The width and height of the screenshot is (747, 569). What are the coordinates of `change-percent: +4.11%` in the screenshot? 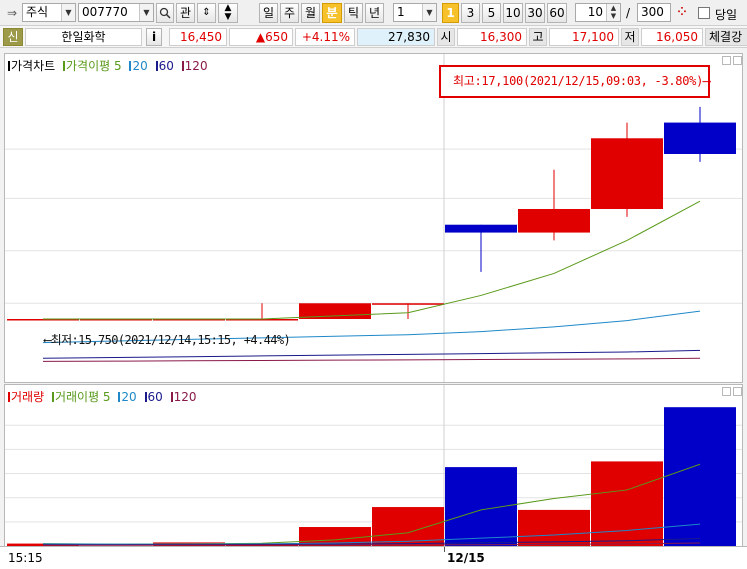 It's located at (325, 37).